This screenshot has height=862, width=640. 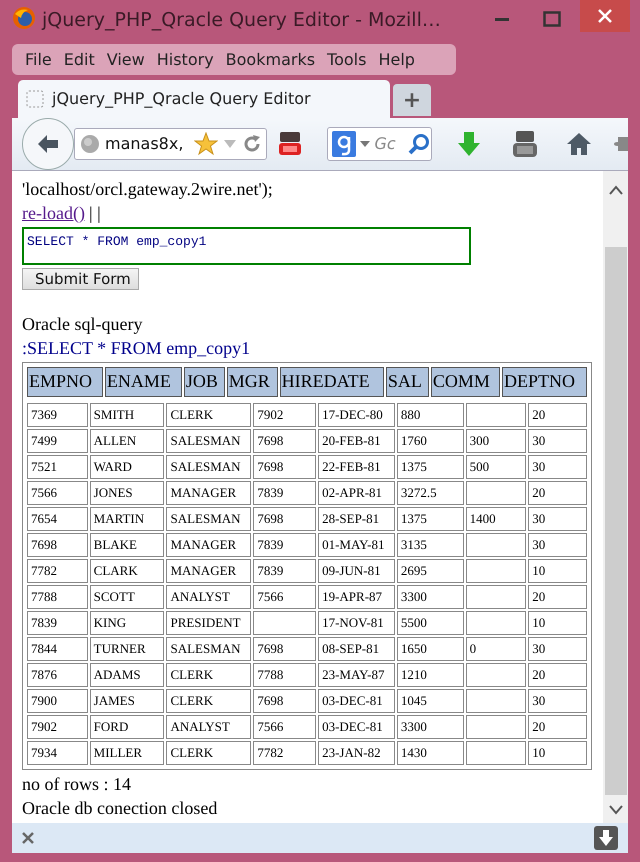 I want to click on table-cell: 7839, so click(x=284, y=570).